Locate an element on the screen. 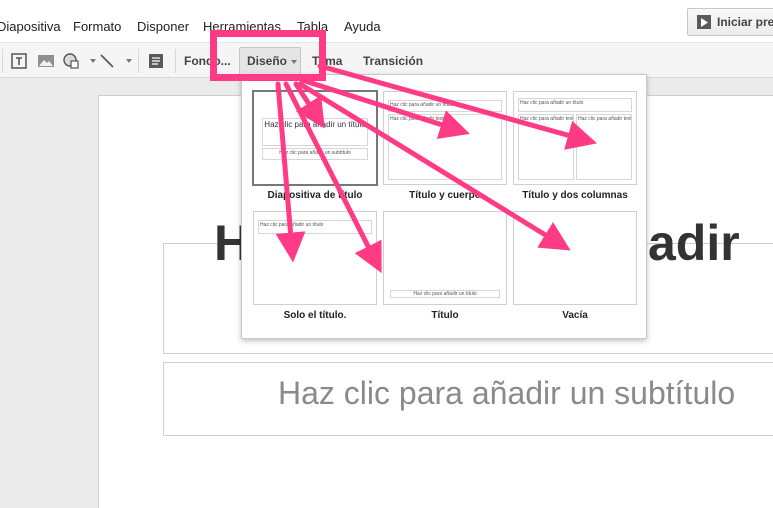 This screenshot has width=773, height=508. menu-ayuda: Ayuda is located at coordinates (362, 26).